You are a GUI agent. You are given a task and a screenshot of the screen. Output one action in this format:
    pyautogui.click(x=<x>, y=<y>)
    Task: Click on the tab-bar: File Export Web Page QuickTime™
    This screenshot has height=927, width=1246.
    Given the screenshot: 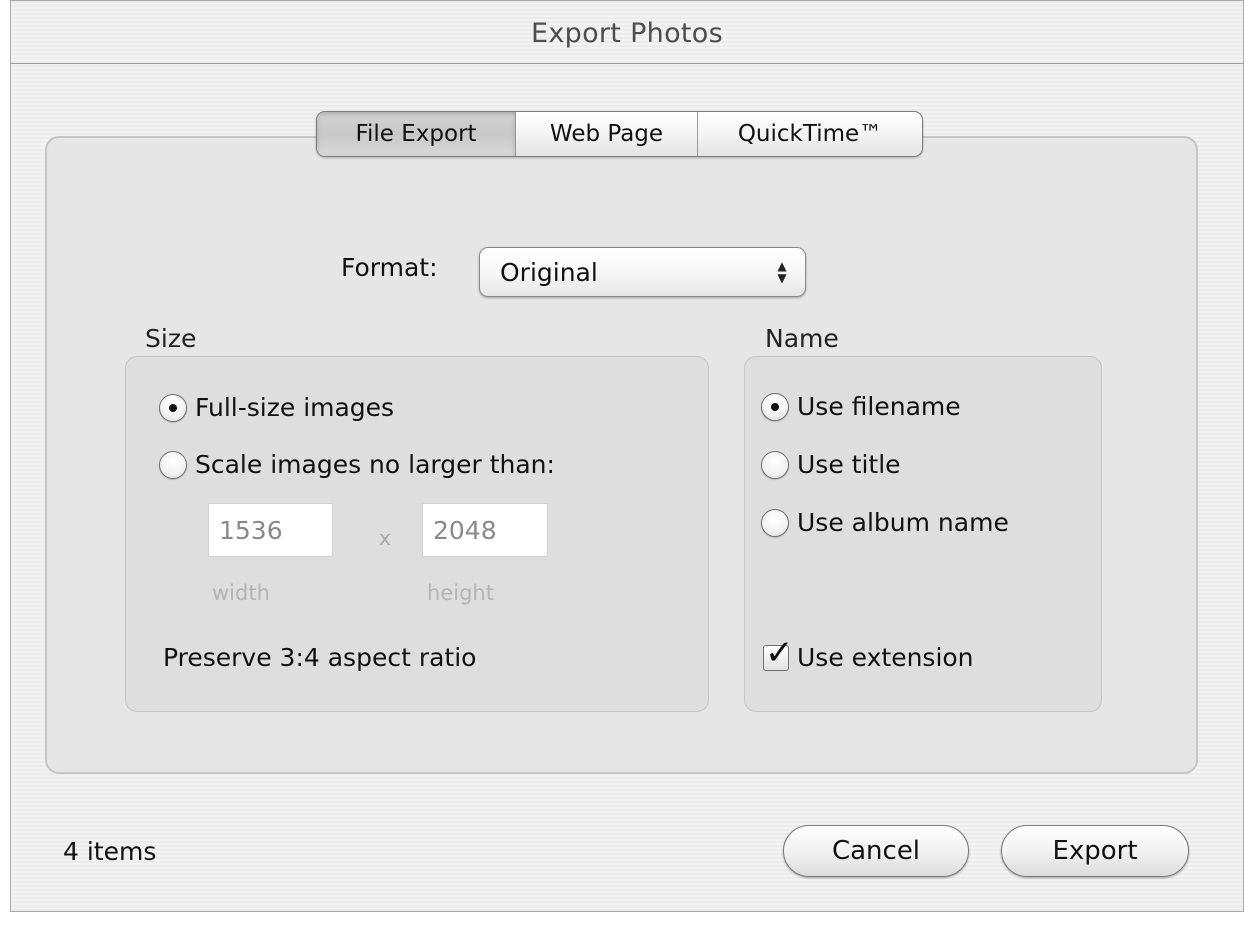 What is the action you would take?
    pyautogui.click(x=619, y=134)
    